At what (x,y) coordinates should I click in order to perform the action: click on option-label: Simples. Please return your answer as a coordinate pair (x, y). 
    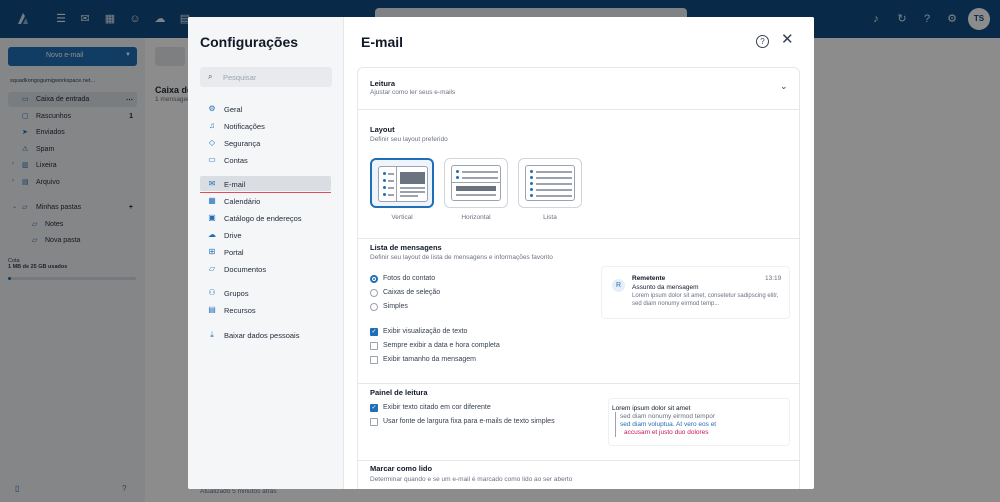
    Looking at the image, I should click on (395, 306).